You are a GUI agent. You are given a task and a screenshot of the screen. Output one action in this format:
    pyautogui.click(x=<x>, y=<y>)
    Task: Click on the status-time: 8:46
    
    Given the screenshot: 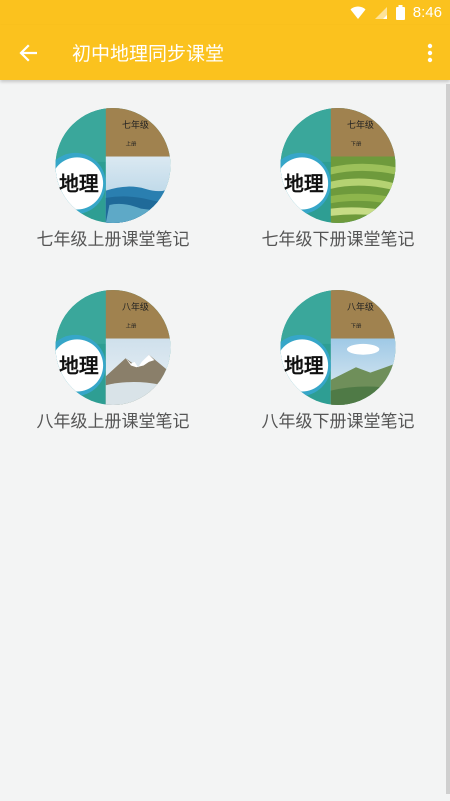 What is the action you would take?
    pyautogui.click(x=427, y=12)
    